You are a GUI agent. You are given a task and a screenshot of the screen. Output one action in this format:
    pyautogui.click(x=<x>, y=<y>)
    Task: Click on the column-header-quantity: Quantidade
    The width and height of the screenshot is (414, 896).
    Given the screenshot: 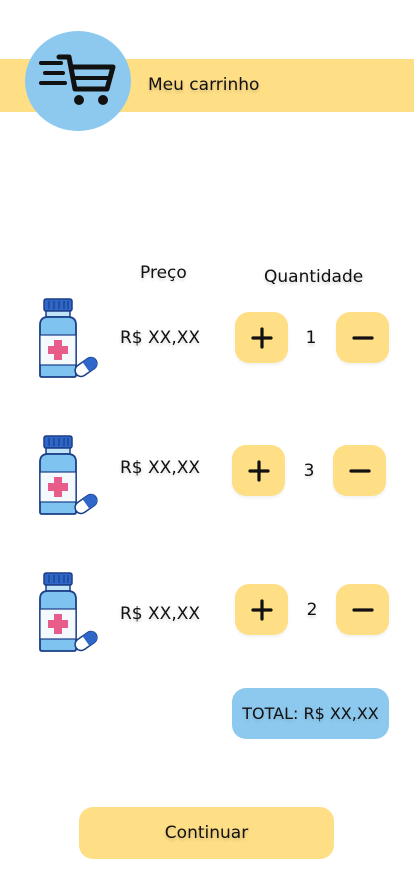 What is the action you would take?
    pyautogui.click(x=314, y=277)
    